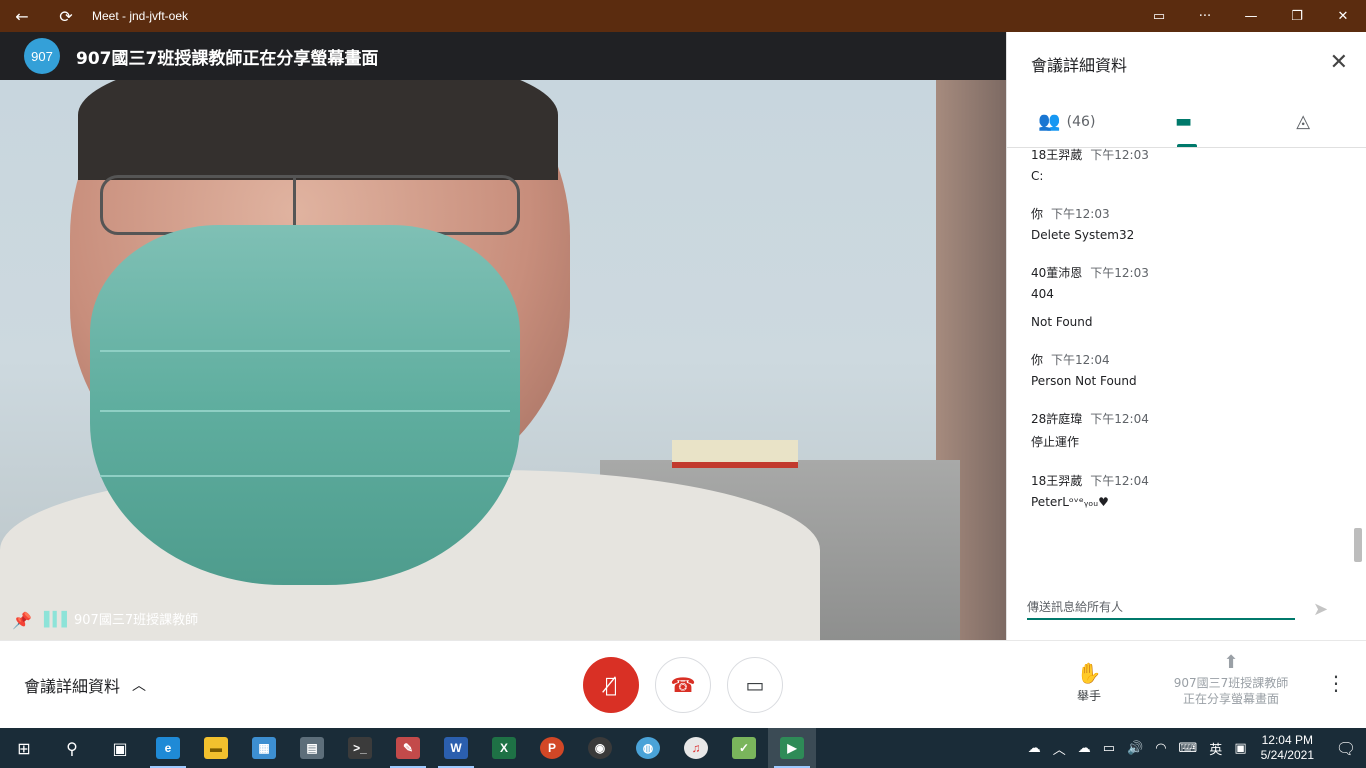 The width and height of the screenshot is (1366, 768). What do you see at coordinates (648, 748) in the screenshot?
I see `globe-icon: ◍` at bounding box center [648, 748].